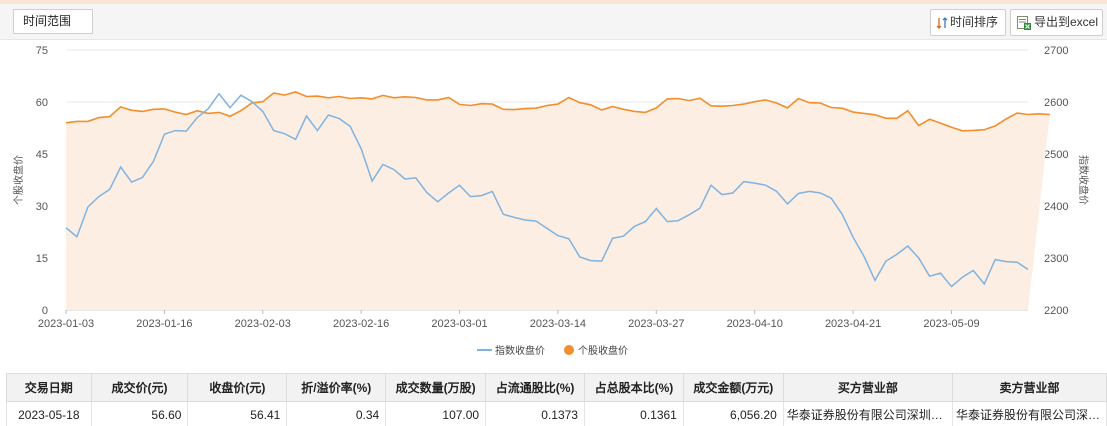 Image resolution: width=1107 pixels, height=426 pixels. Describe the element at coordinates (974, 22) in the screenshot. I see `time-sort-label: 时间排序` at that location.